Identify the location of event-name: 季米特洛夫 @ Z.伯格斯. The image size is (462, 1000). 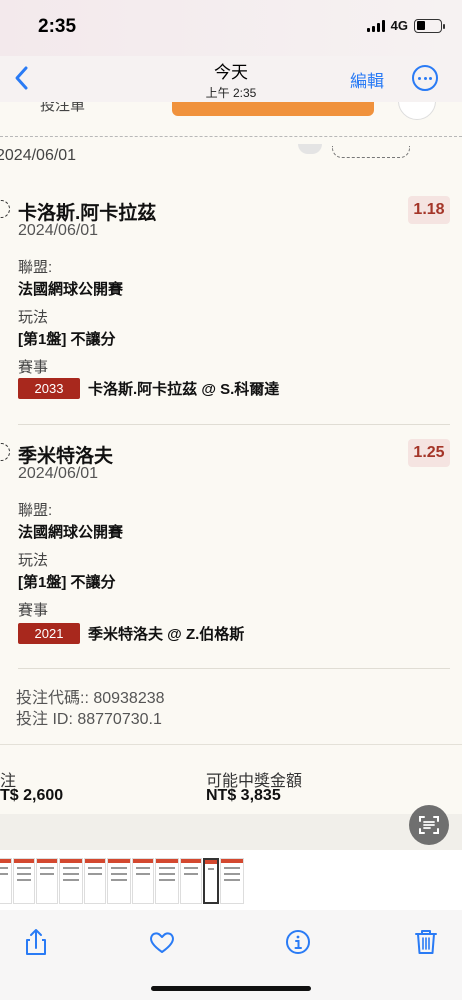
(166, 634).